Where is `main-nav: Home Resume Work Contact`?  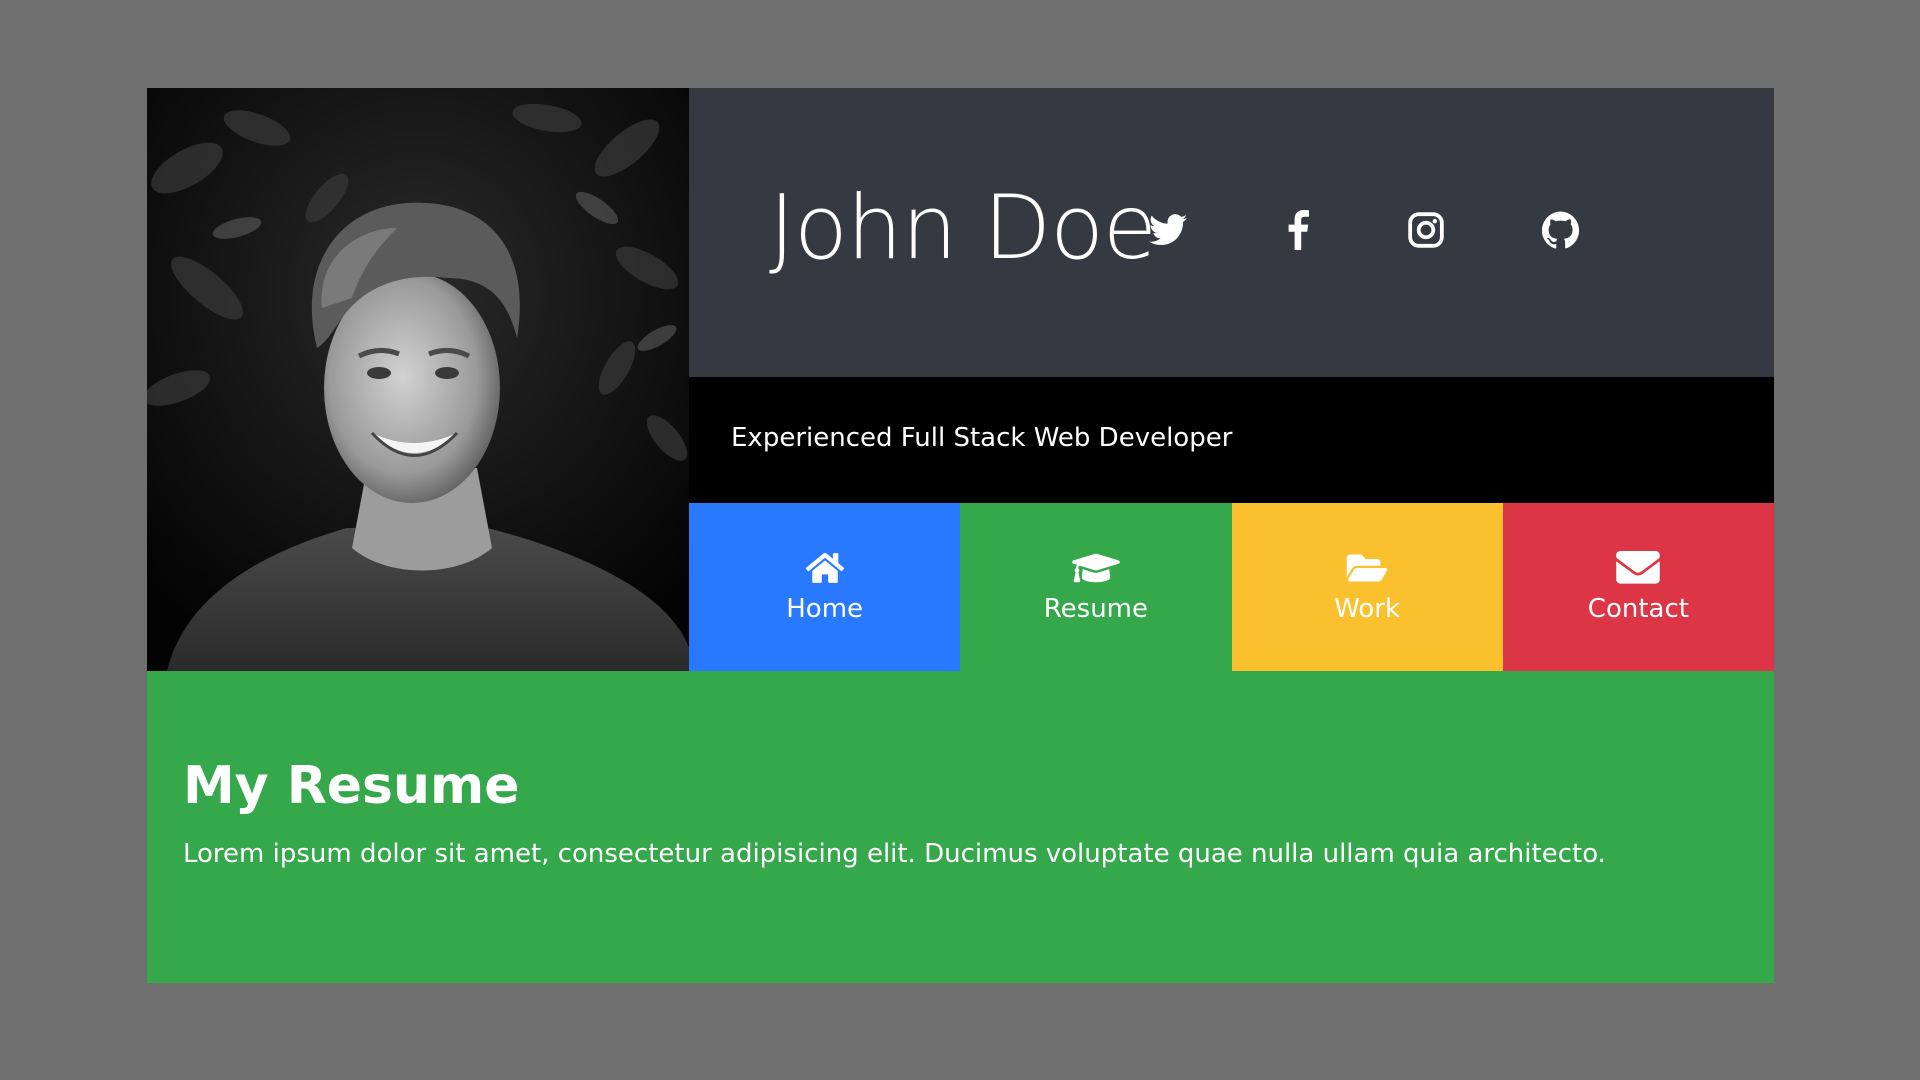
main-nav: Home Resume Work Contact is located at coordinates (1231, 587).